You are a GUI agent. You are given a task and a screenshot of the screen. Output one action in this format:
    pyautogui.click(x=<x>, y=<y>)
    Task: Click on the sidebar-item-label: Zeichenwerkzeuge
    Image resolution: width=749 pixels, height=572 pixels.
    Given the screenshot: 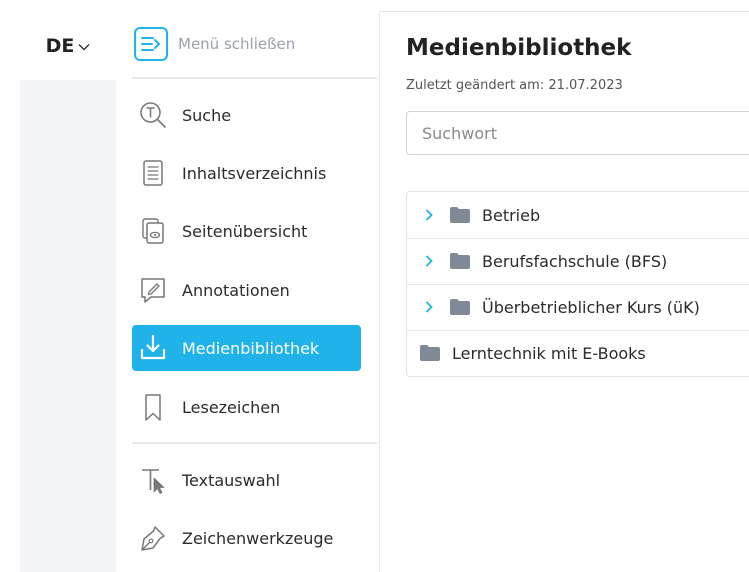 What is the action you would take?
    pyautogui.click(x=258, y=538)
    